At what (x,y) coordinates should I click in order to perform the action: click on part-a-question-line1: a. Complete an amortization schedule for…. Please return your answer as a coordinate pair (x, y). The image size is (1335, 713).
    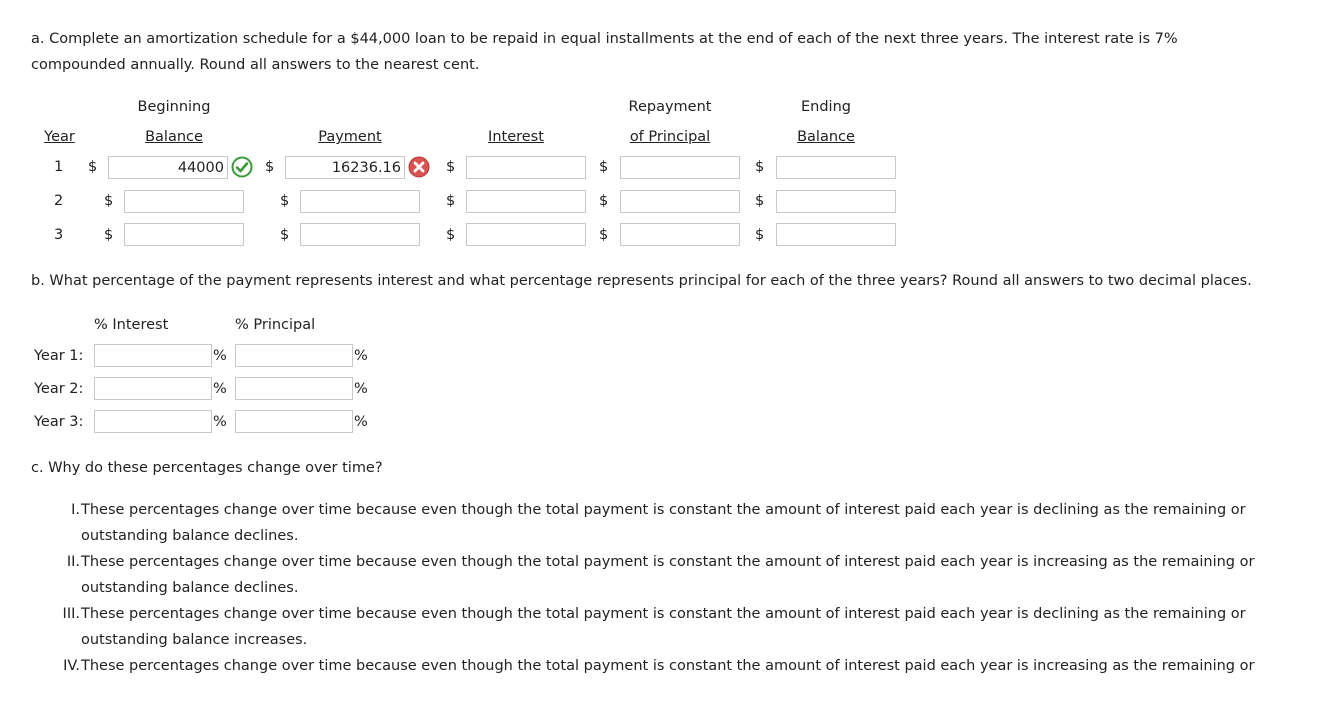
    Looking at the image, I should click on (604, 39).